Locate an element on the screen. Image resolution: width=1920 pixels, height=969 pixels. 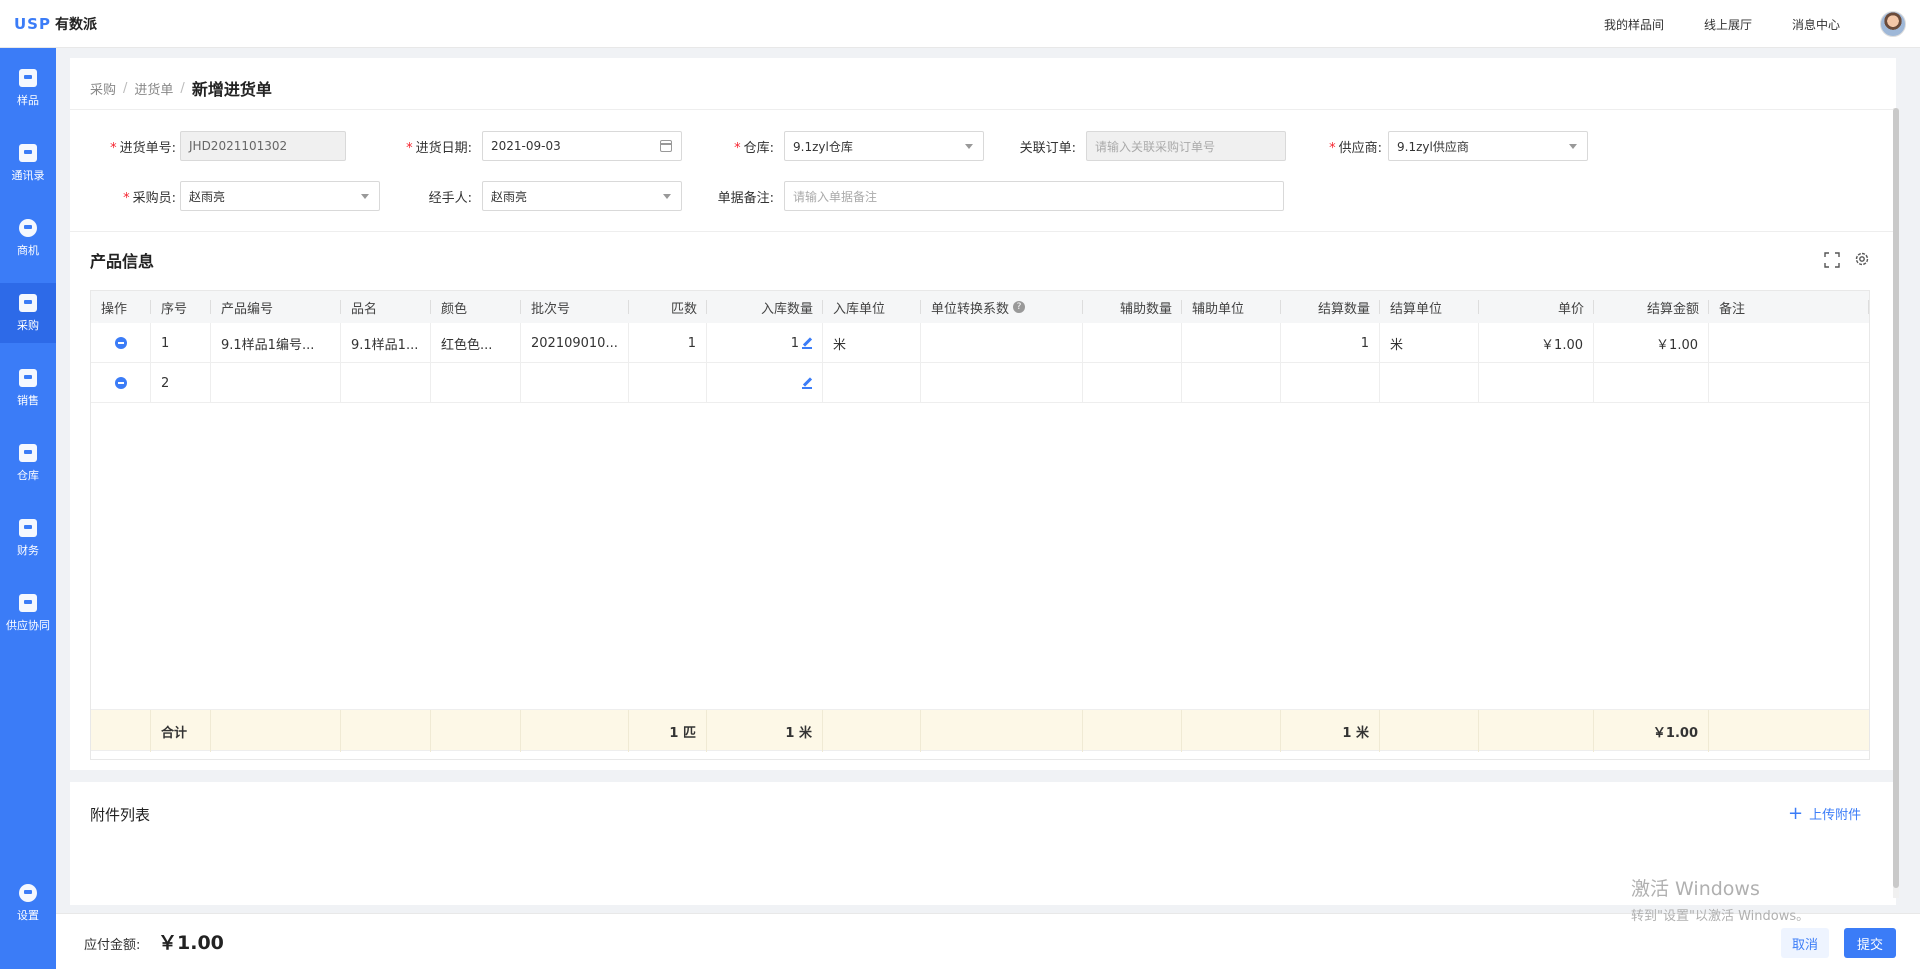
nav-my-samples: 我的样品间 is located at coordinates (1634, 24).